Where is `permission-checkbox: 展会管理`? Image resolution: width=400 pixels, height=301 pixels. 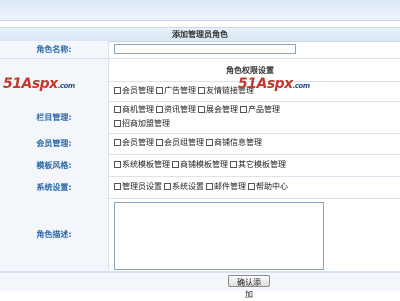 permission-checkbox: 展会管理 is located at coordinates (218, 109).